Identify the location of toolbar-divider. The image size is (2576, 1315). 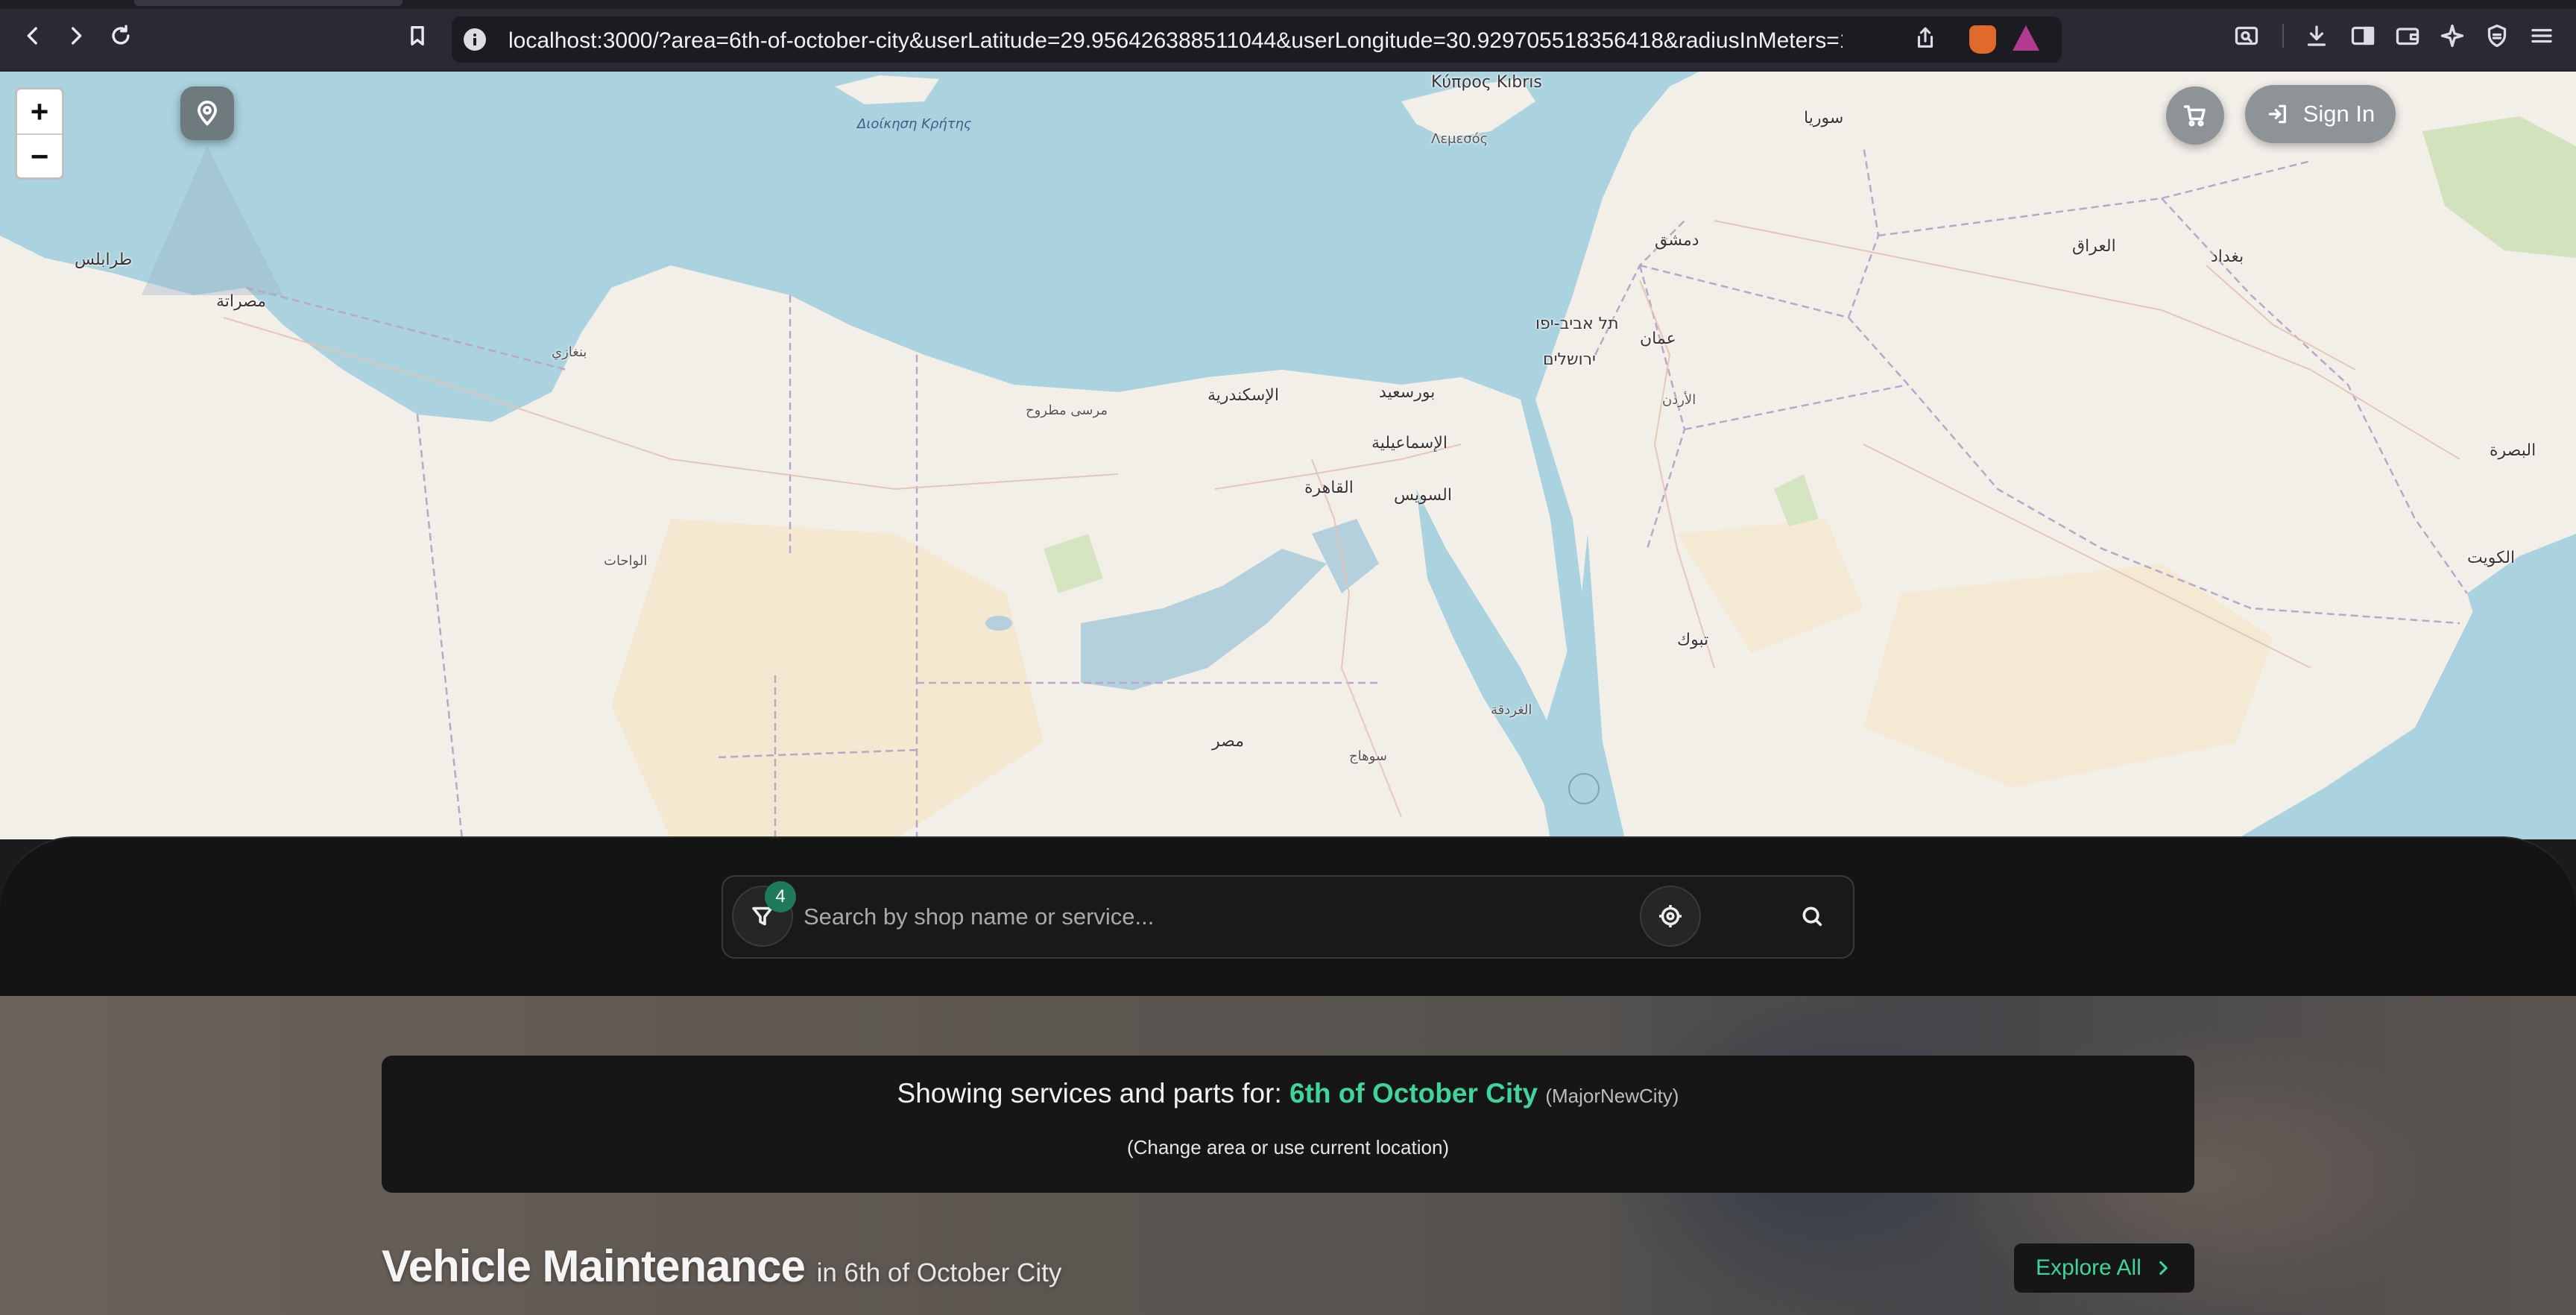
(2283, 36).